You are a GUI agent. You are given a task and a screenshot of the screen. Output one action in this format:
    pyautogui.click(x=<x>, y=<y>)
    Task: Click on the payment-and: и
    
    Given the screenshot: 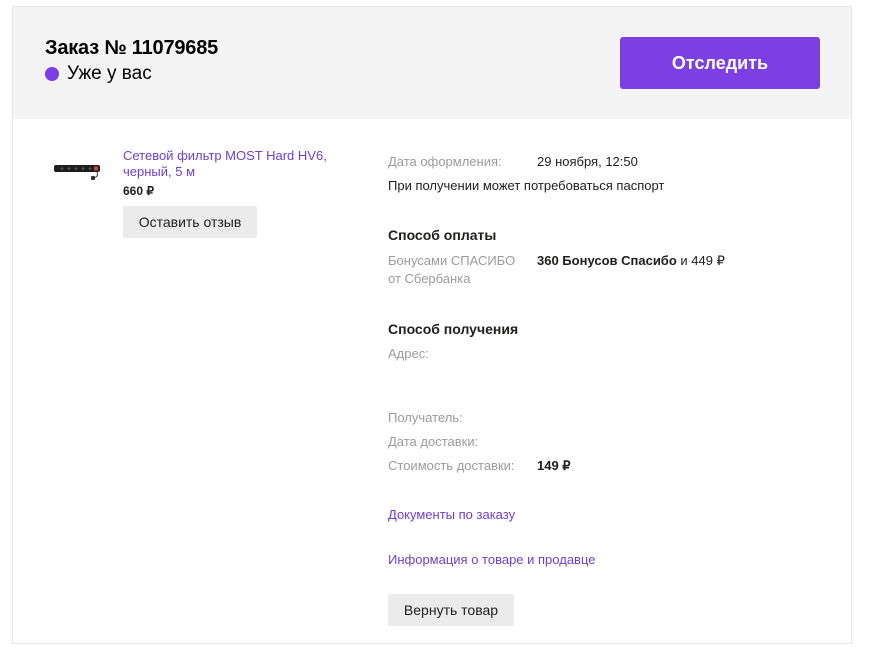 What is the action you would take?
    pyautogui.click(x=684, y=260)
    